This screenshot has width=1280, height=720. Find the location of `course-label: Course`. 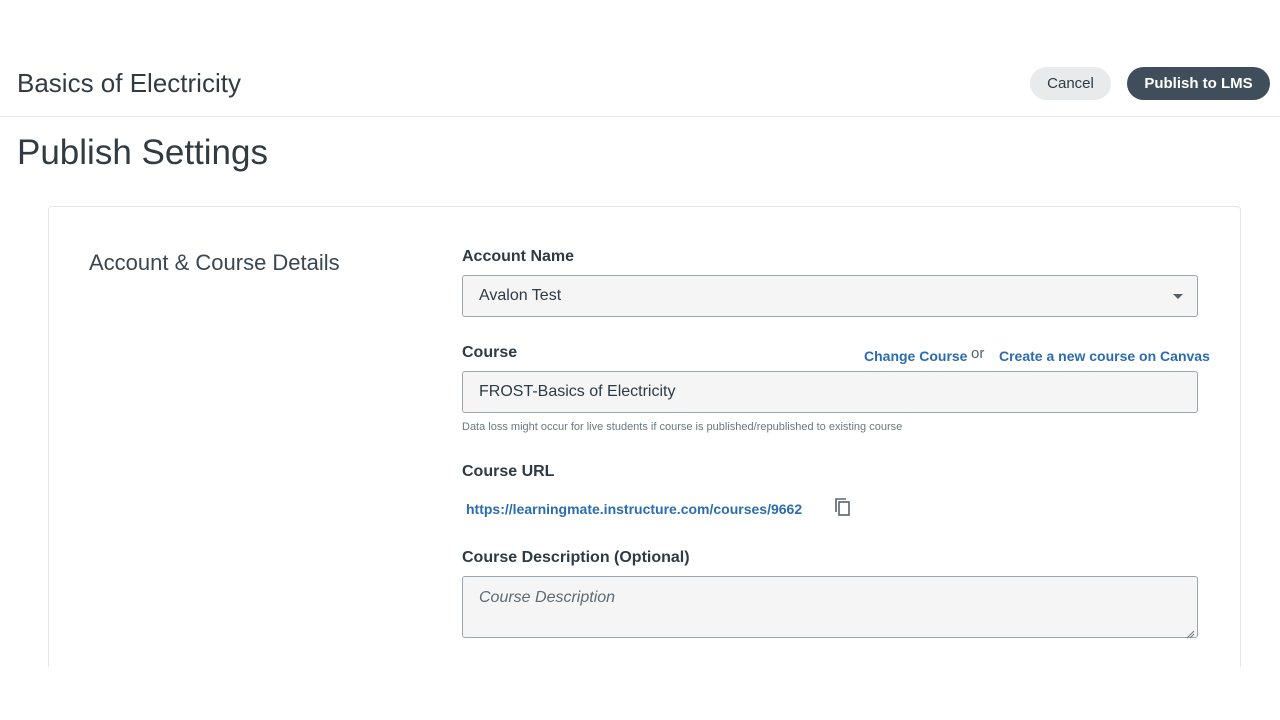

course-label: Course is located at coordinates (490, 352).